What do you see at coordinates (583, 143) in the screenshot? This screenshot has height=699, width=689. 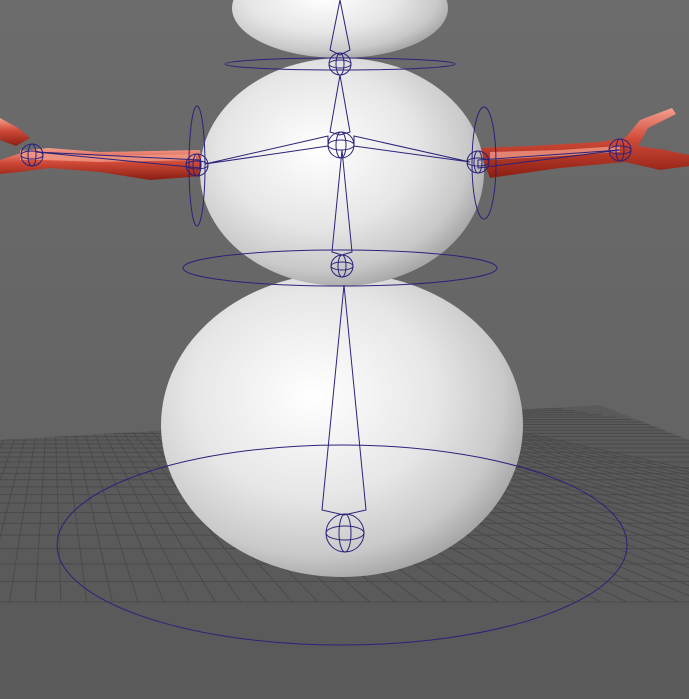 I see `right-arm-twig` at bounding box center [583, 143].